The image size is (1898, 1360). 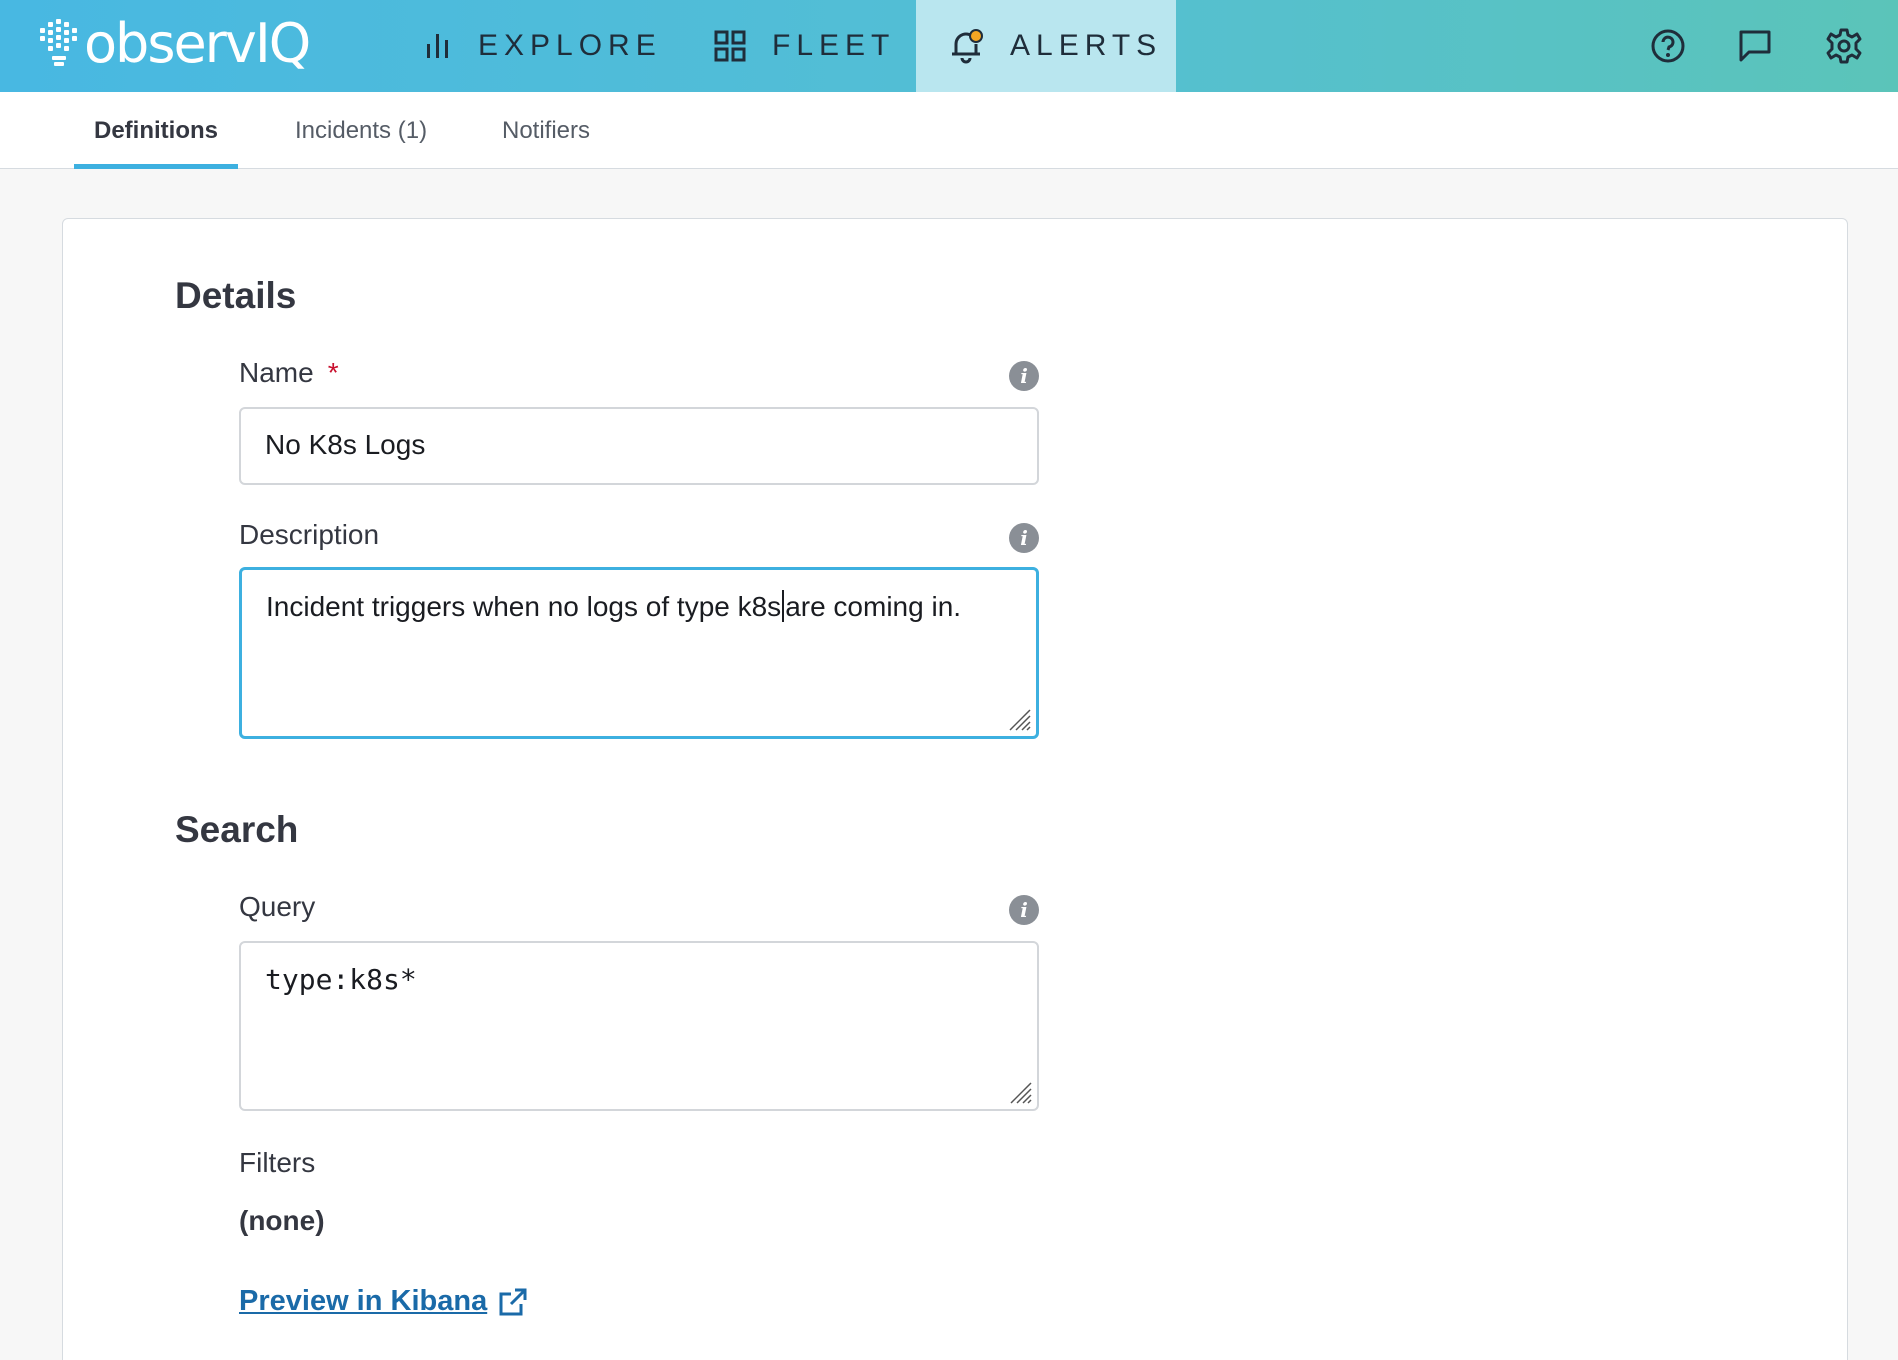 What do you see at coordinates (1844, 46) in the screenshot?
I see `settings-icon` at bounding box center [1844, 46].